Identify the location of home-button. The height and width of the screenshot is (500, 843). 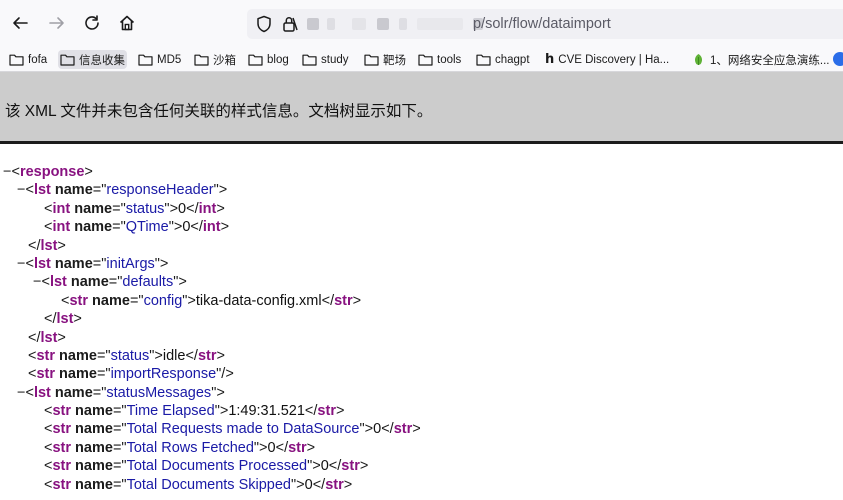
(127, 23).